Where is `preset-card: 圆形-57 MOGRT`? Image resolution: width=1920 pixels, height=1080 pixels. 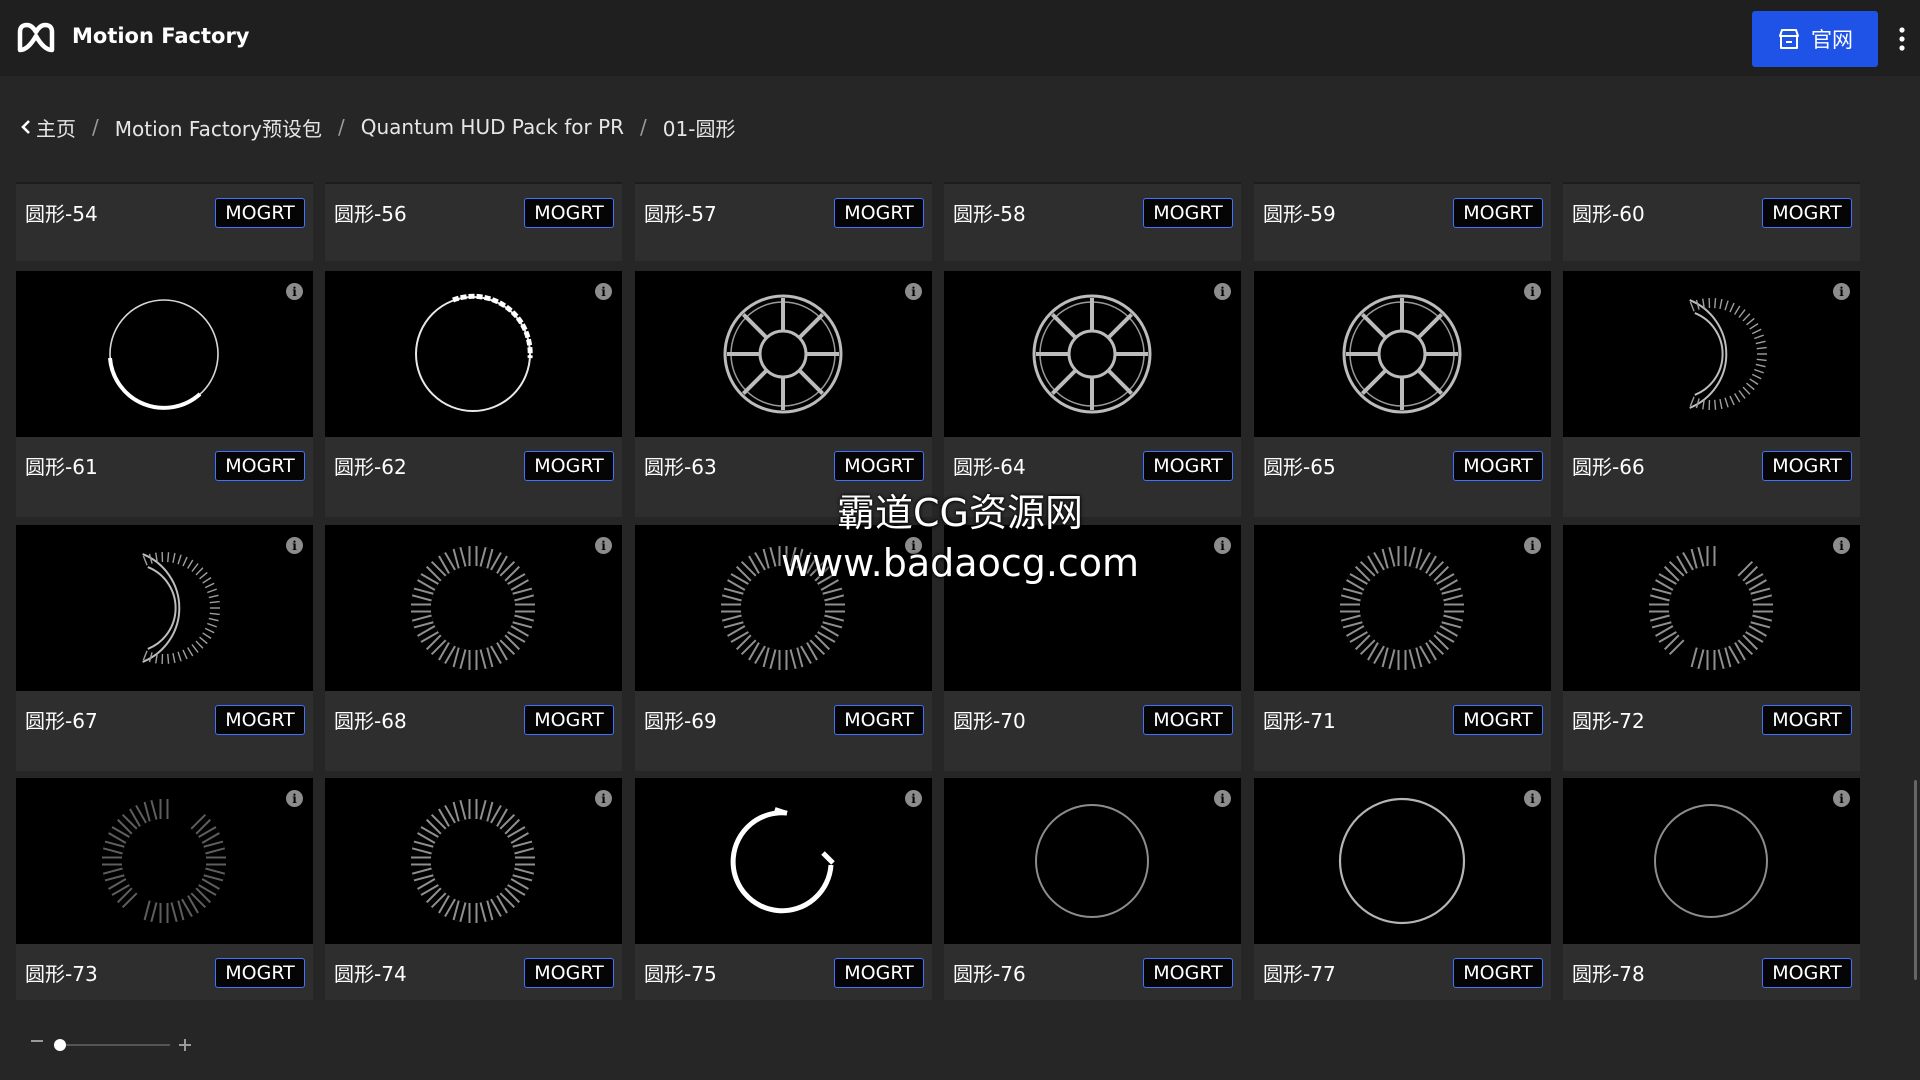
preset-card: 圆形-57 MOGRT is located at coordinates (783, 221).